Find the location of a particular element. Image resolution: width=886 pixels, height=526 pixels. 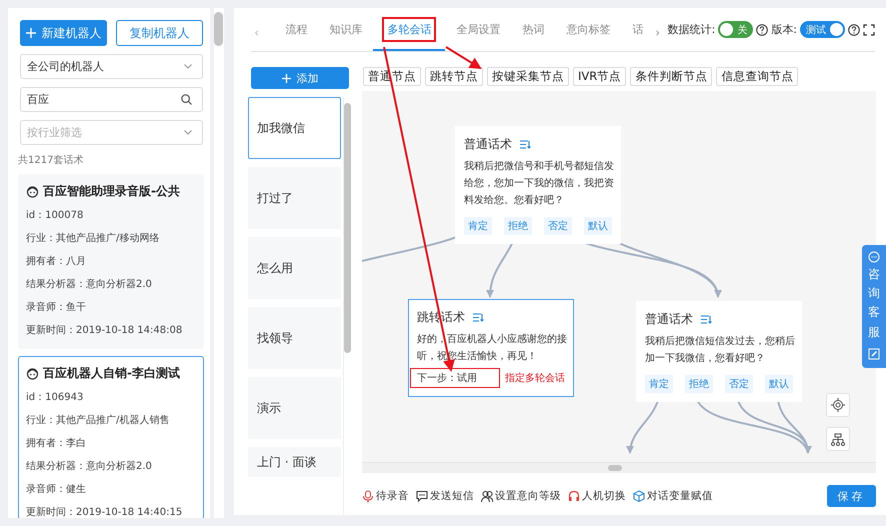

card-field: 拥有者：八月 is located at coordinates (111, 261).